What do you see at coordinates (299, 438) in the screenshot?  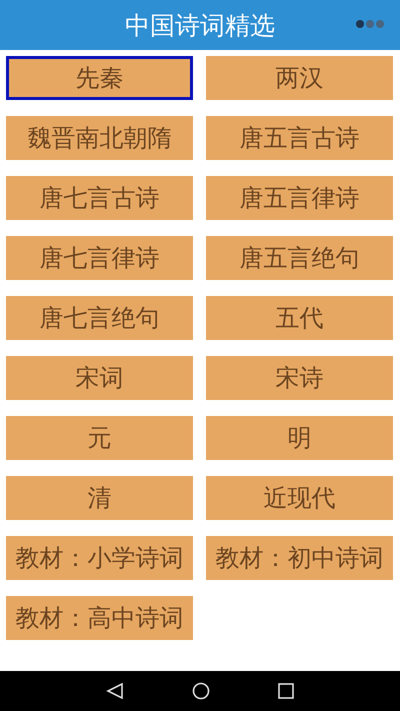 I see `category-button: 明` at bounding box center [299, 438].